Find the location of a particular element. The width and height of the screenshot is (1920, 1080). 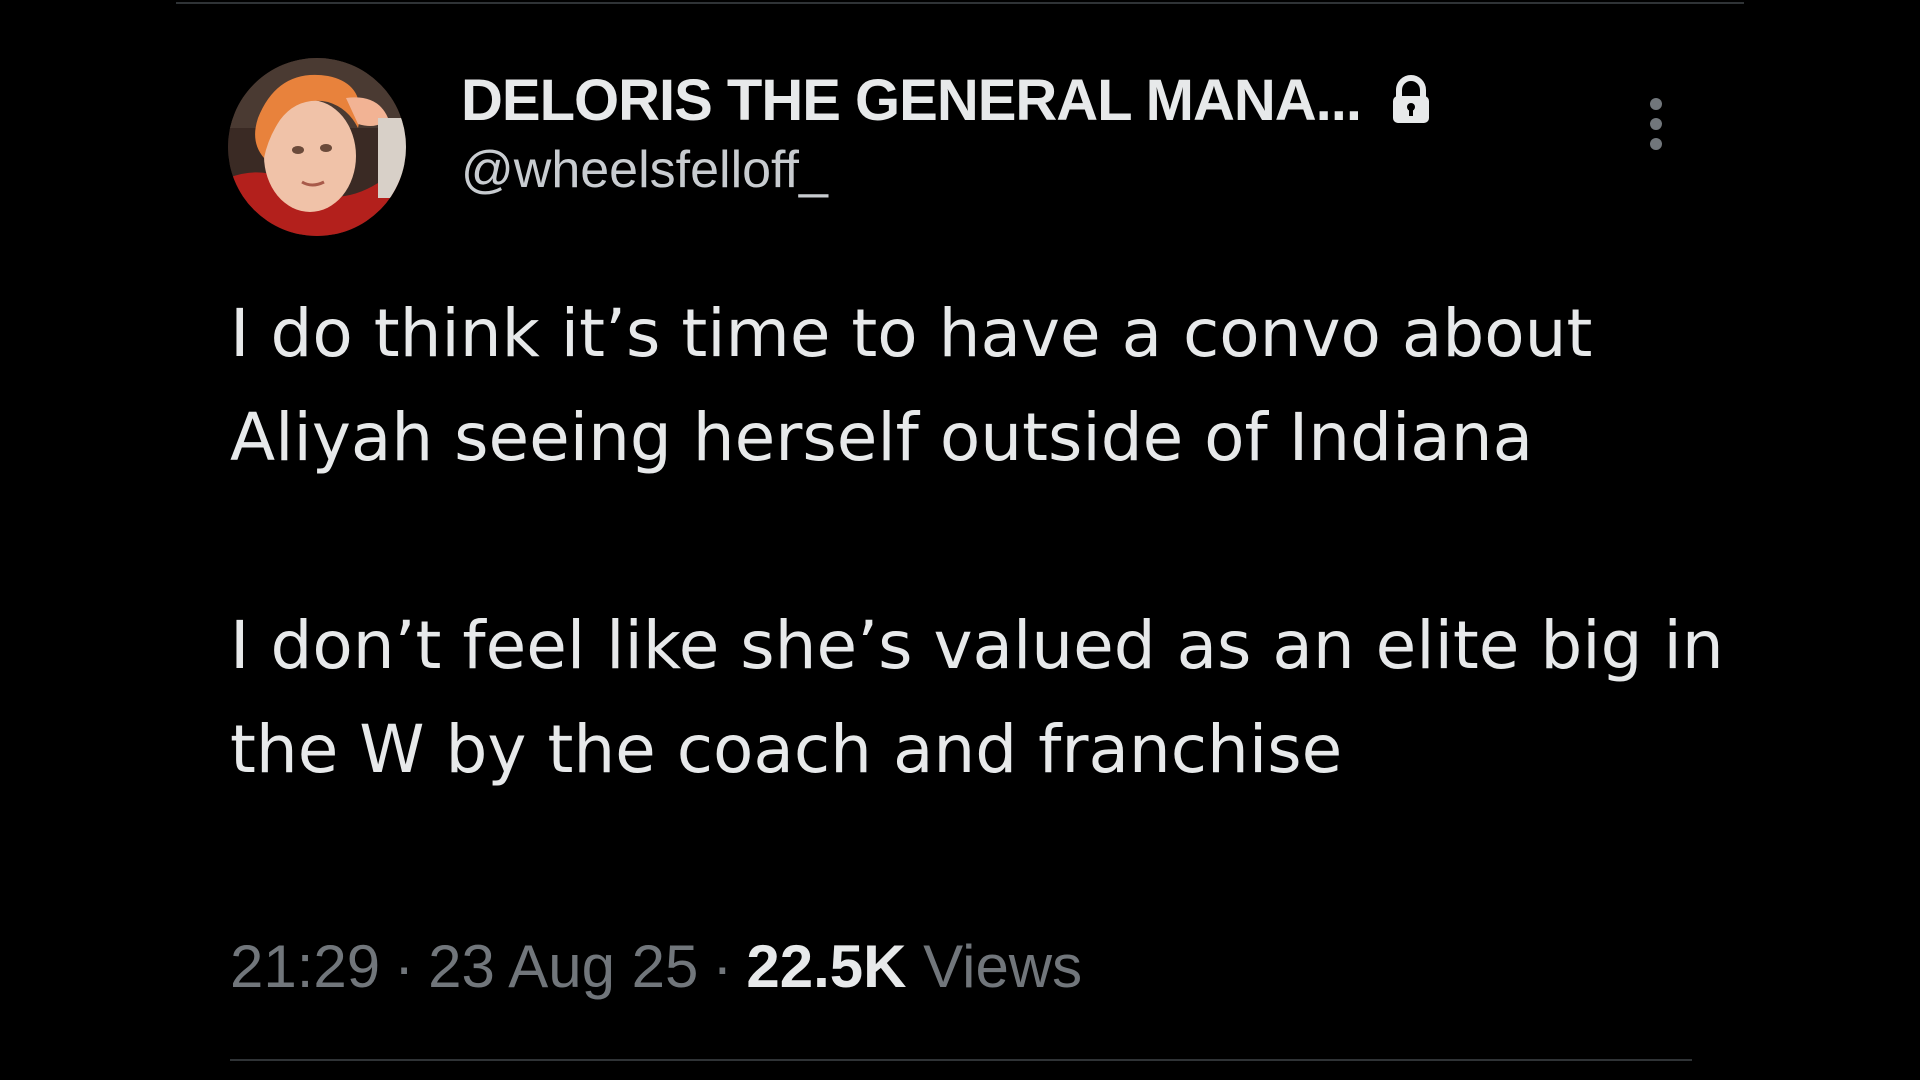

profile-photo is located at coordinates (317, 147).